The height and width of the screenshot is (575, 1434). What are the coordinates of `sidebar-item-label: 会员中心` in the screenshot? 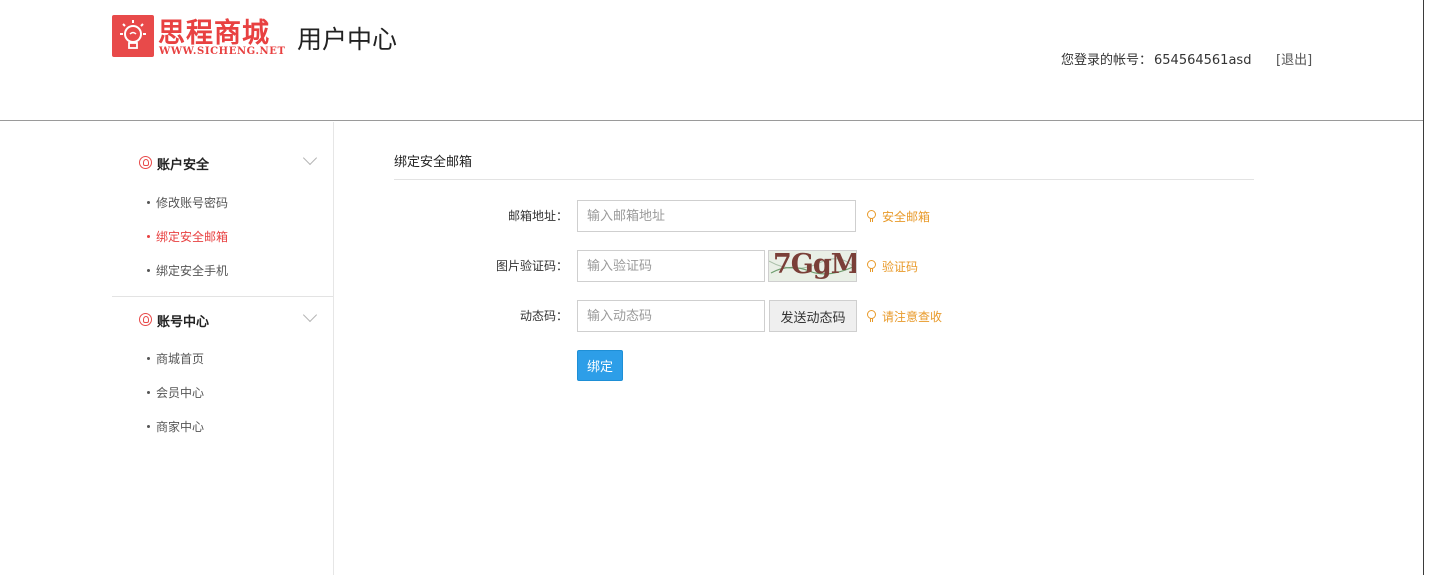 It's located at (180, 393).